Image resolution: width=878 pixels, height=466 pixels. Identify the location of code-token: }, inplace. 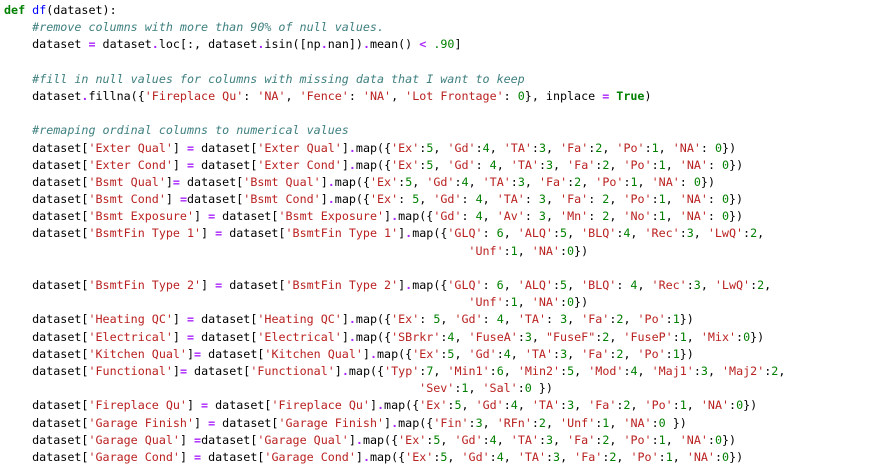
(563, 95).